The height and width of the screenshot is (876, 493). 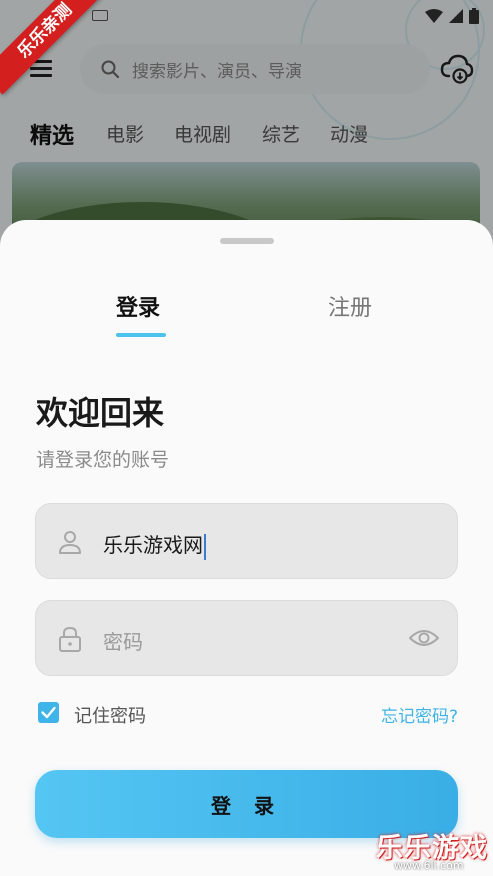 I want to click on user-icon, so click(x=70, y=542).